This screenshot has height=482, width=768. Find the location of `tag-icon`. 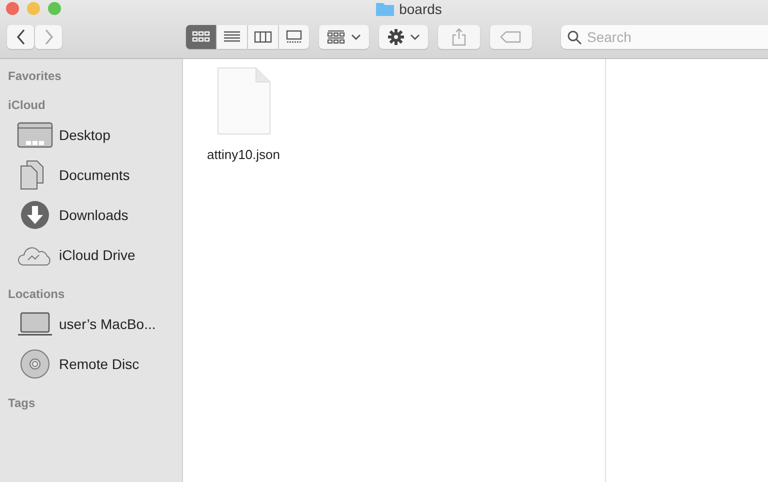

tag-icon is located at coordinates (511, 37).